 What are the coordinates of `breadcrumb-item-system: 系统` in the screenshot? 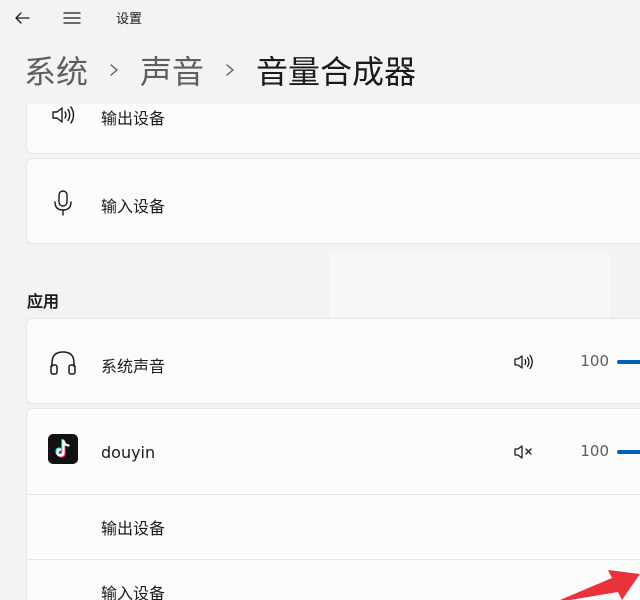 It's located at (56, 70).